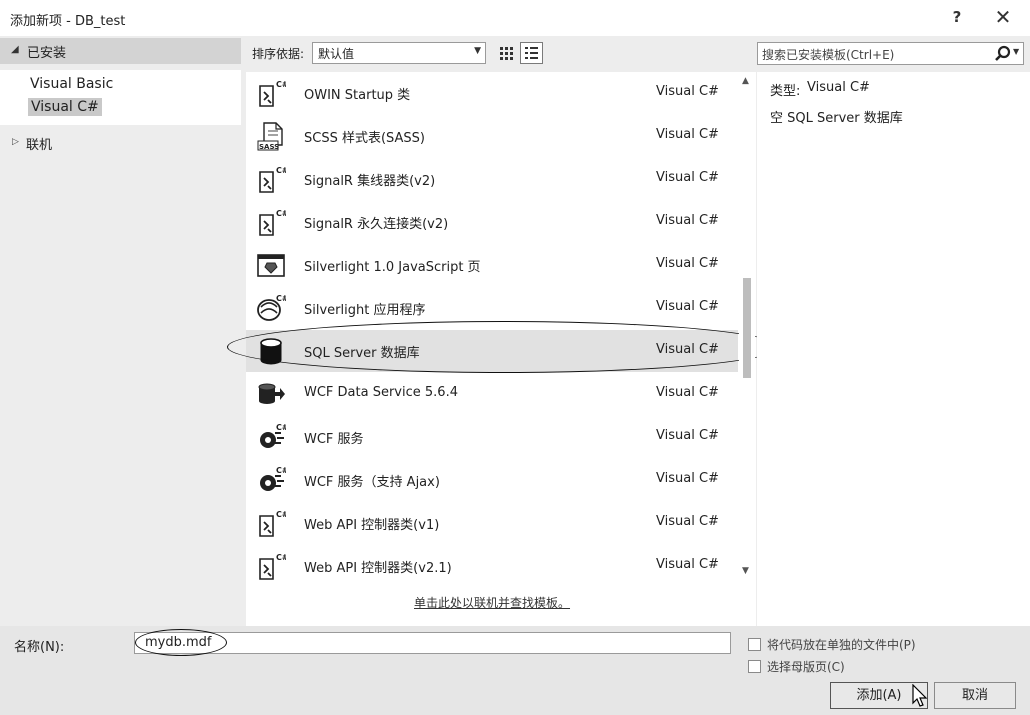 The height and width of the screenshot is (715, 1030). Describe the element at coordinates (531, 53) in the screenshot. I see `list-view-icon` at that location.